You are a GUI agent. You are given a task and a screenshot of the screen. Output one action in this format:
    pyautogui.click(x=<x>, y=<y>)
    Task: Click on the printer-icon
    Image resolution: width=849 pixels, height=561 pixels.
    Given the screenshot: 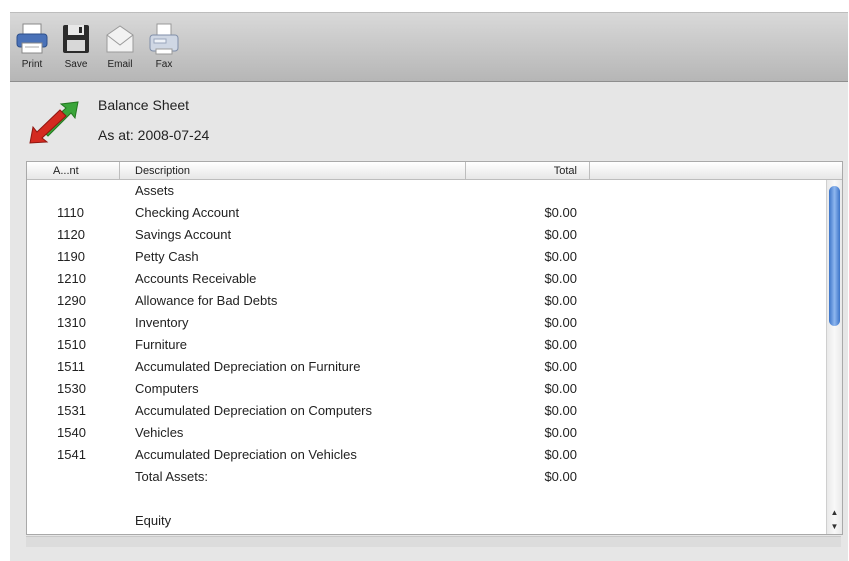 What is the action you would take?
    pyautogui.click(x=32, y=38)
    